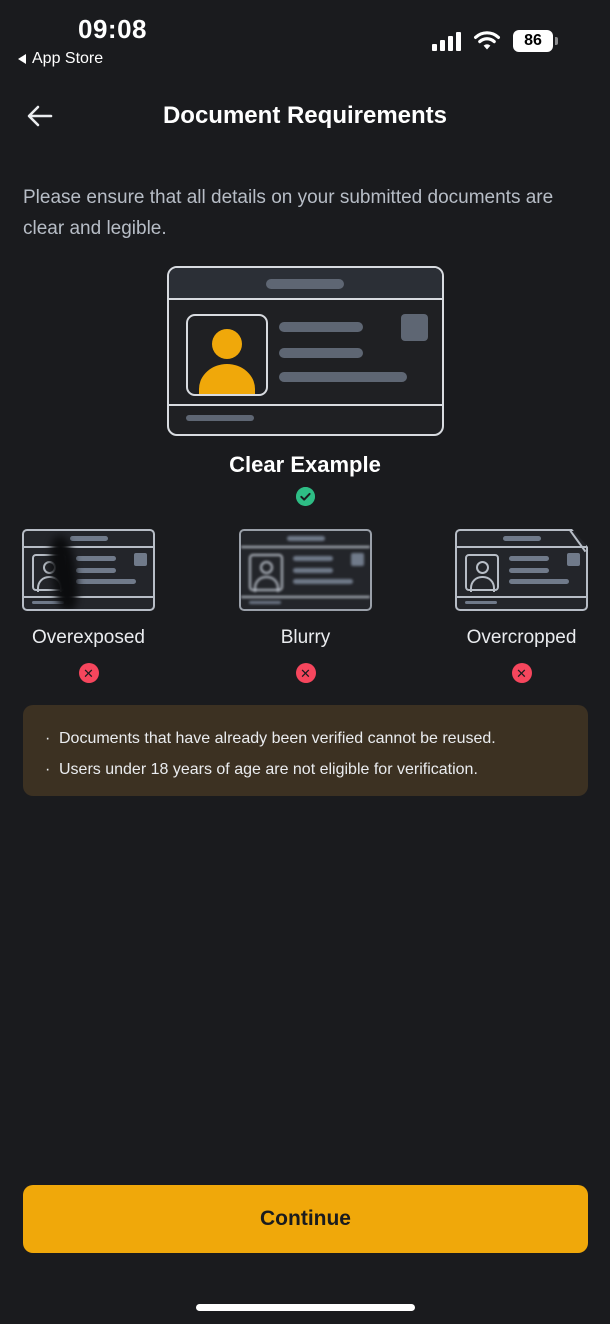 This screenshot has height=1324, width=610. I want to click on clear-id-card-illustration, so click(305, 351).